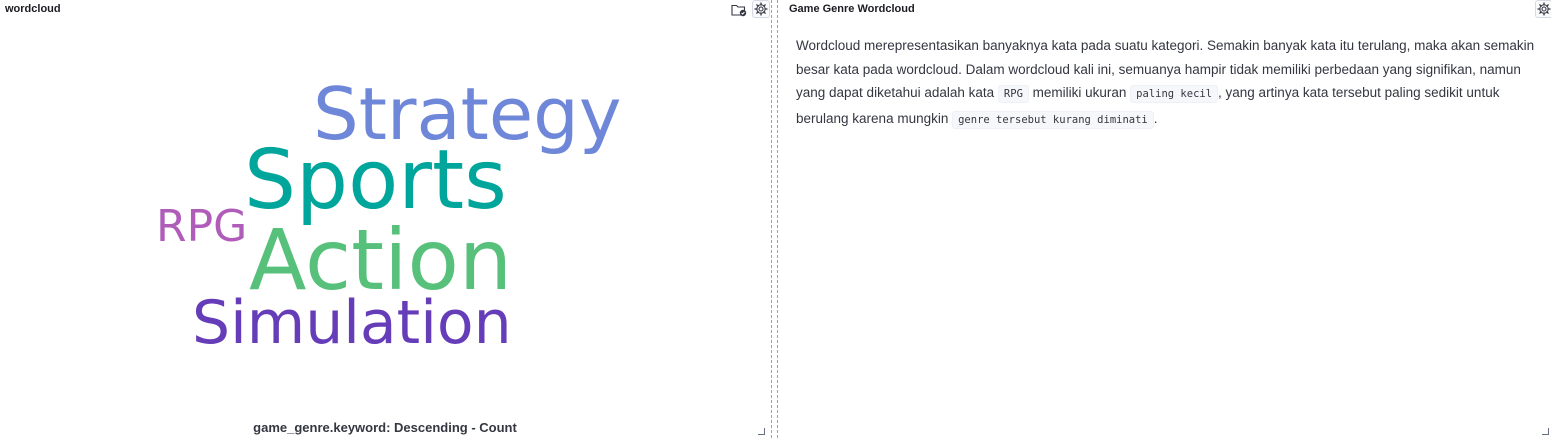 This screenshot has width=1551, height=438. What do you see at coordinates (1053, 119) in the screenshot?
I see `inline-code: genre tersebut kurang diminati` at bounding box center [1053, 119].